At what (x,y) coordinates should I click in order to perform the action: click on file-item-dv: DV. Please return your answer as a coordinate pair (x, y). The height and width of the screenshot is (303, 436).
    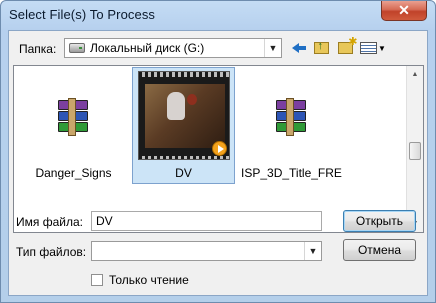
    Looking at the image, I should click on (183, 125).